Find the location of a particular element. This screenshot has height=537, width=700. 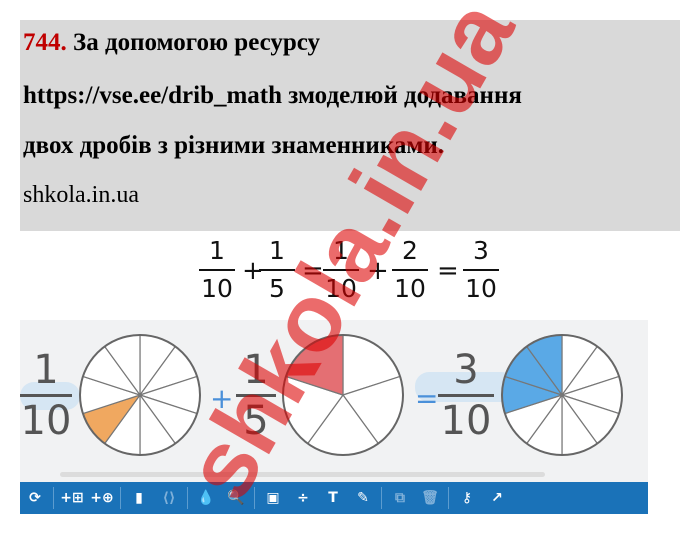

color-block-icon: ▮ is located at coordinates (139, 498).